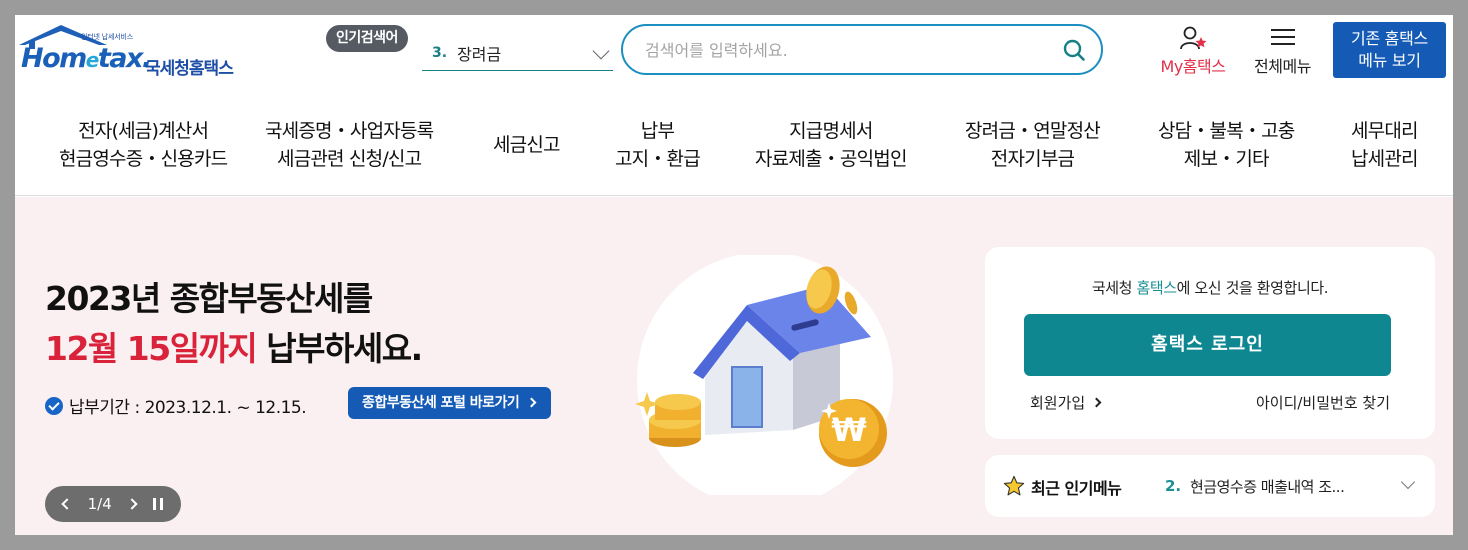 The image size is (1468, 550). What do you see at coordinates (143, 145) in the screenshot?
I see `nav-item-e-tax-invoice: 전자(세금)계산서 현금영수증・신용카드` at bounding box center [143, 145].